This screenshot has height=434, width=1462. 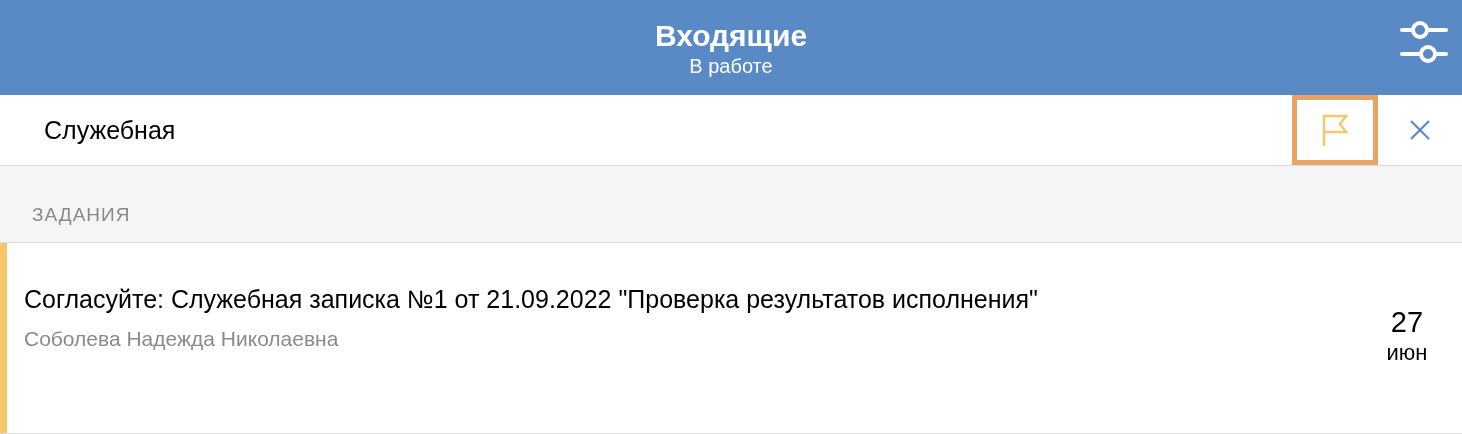 What do you see at coordinates (646, 130) in the screenshot?
I see `search-field: Служебная` at bounding box center [646, 130].